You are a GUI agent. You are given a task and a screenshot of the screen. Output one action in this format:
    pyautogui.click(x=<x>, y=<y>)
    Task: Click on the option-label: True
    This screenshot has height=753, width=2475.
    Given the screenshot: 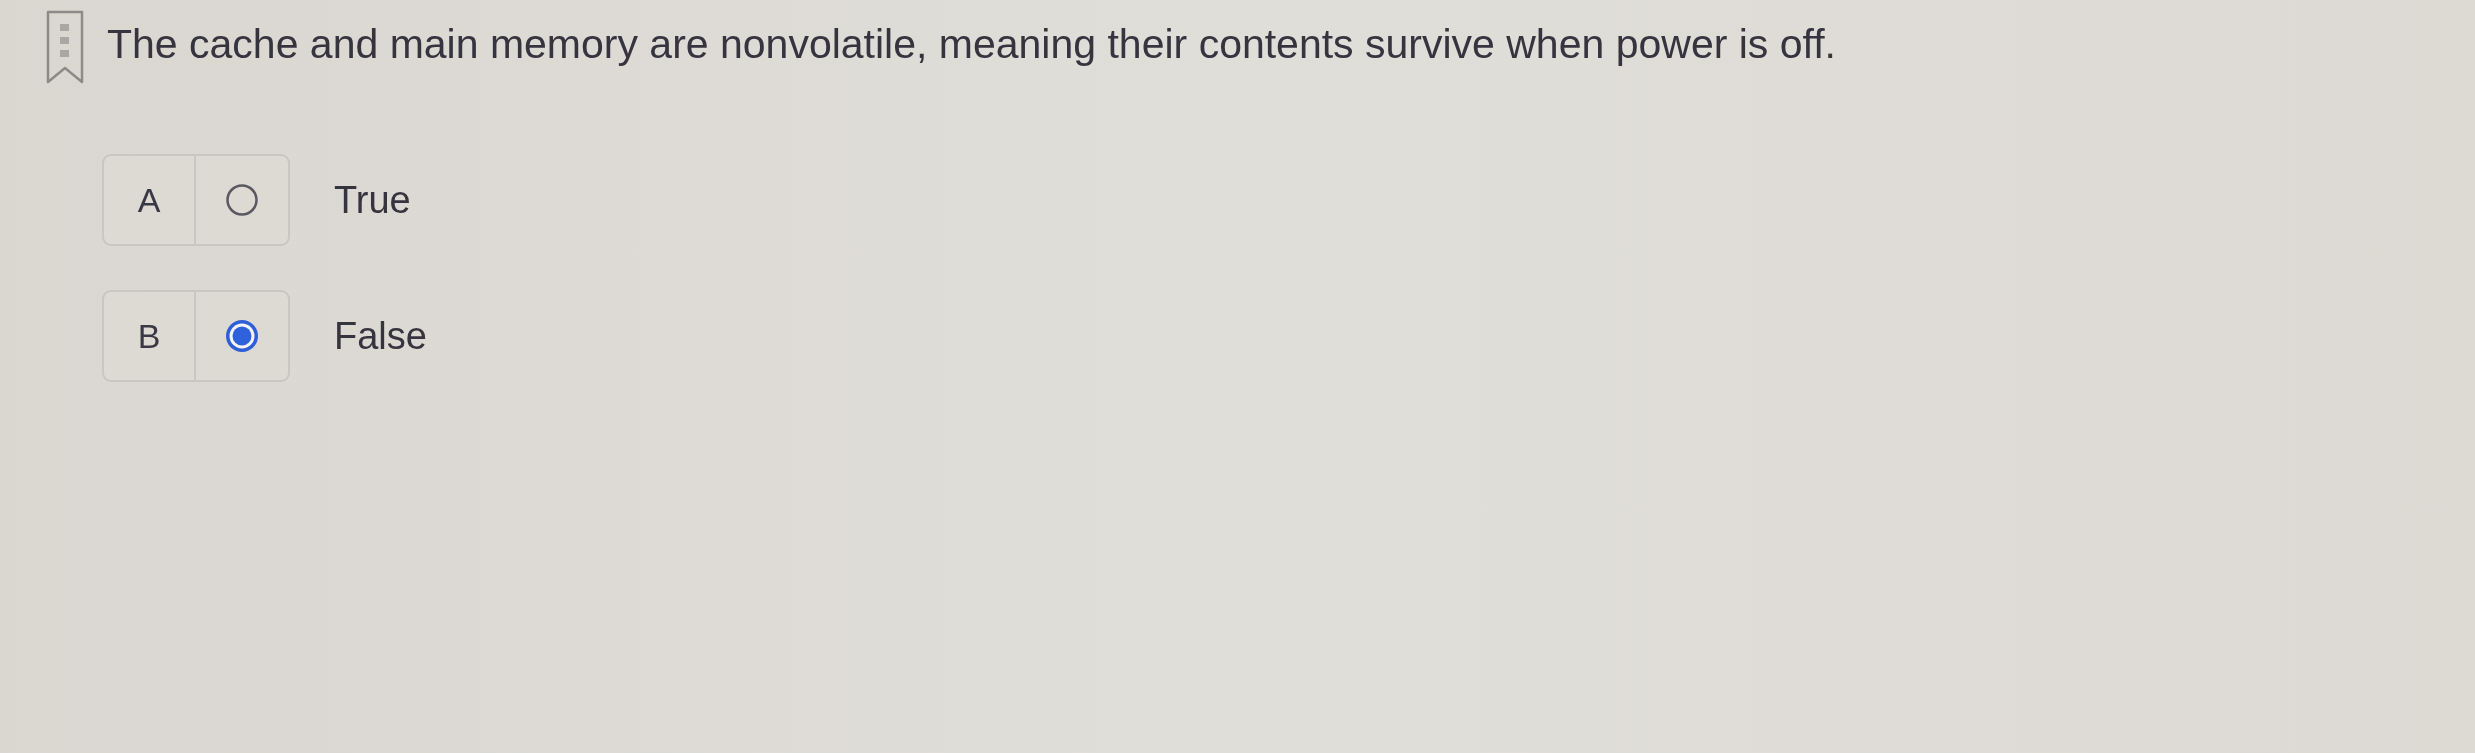 What is the action you would take?
    pyautogui.click(x=372, y=200)
    